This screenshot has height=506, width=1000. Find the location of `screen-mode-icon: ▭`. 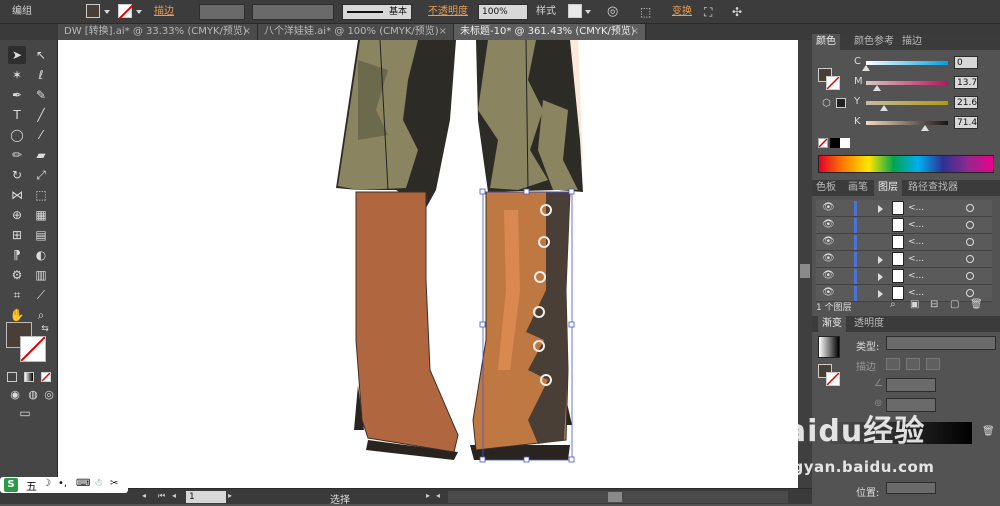

screen-mode-icon: ▭ is located at coordinates (25, 413).